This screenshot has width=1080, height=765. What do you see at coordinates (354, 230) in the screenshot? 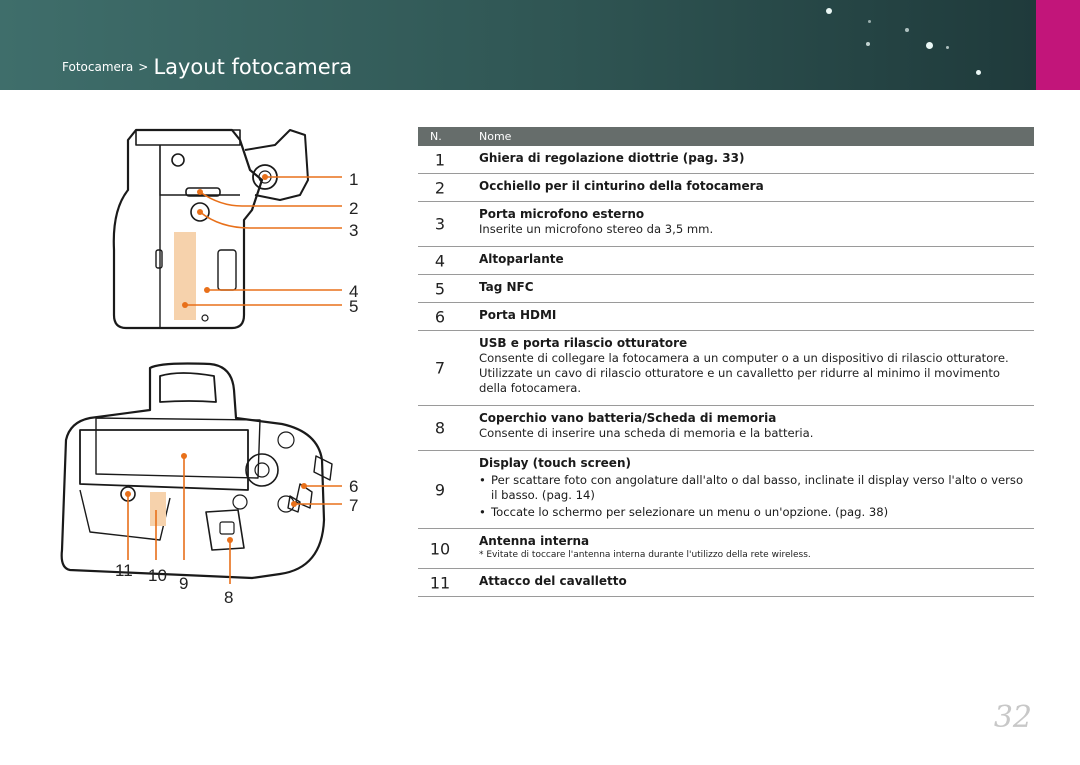
I see `figure-label-3: 3` at bounding box center [354, 230].